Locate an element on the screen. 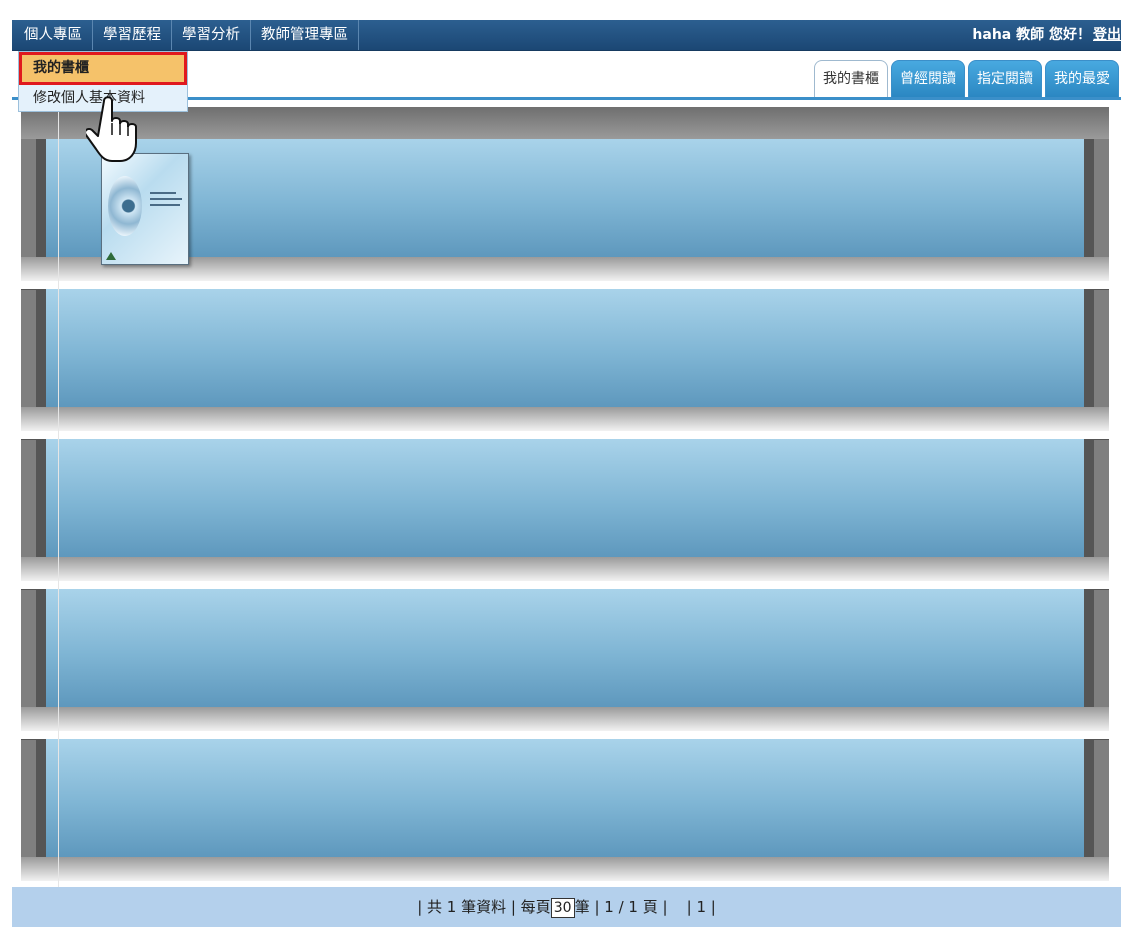 This screenshot has width=1121, height=927. nav-item-personal: 個人專區 is located at coordinates (52, 35).